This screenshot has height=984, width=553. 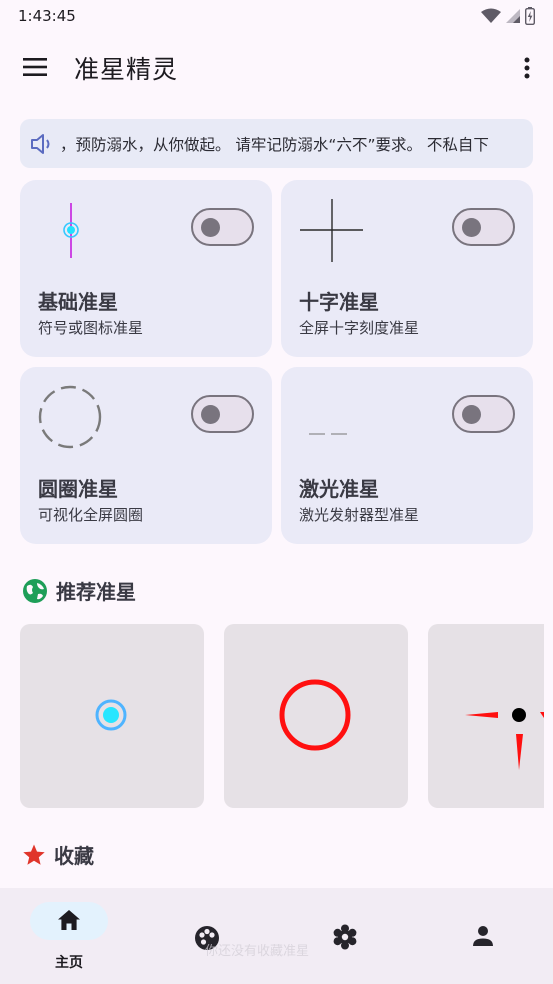 I want to click on card-circle-crosshair: 圆圈准星 可视化全屏圆圈, so click(x=146, y=455).